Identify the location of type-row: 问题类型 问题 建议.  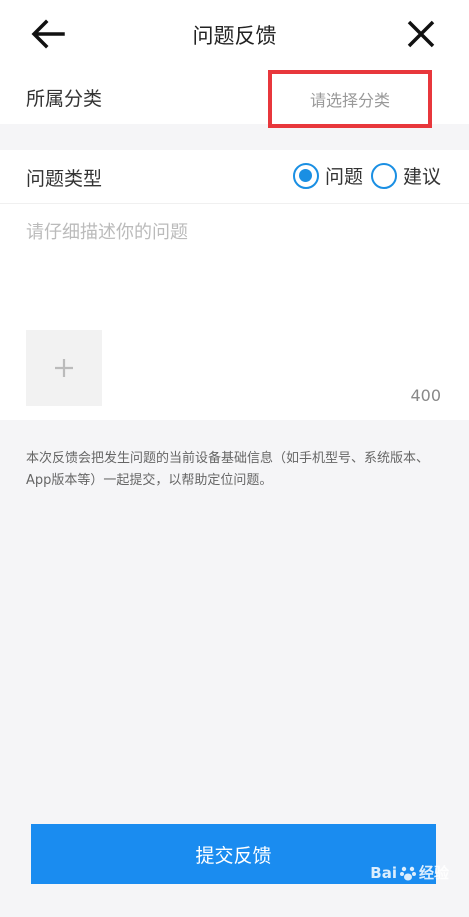
(234, 177).